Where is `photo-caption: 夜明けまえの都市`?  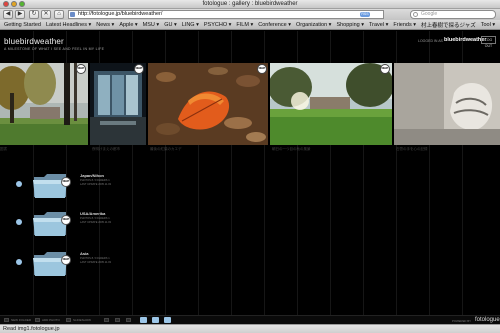
photo-caption: 夜明けまえの都市 is located at coordinates (106, 149).